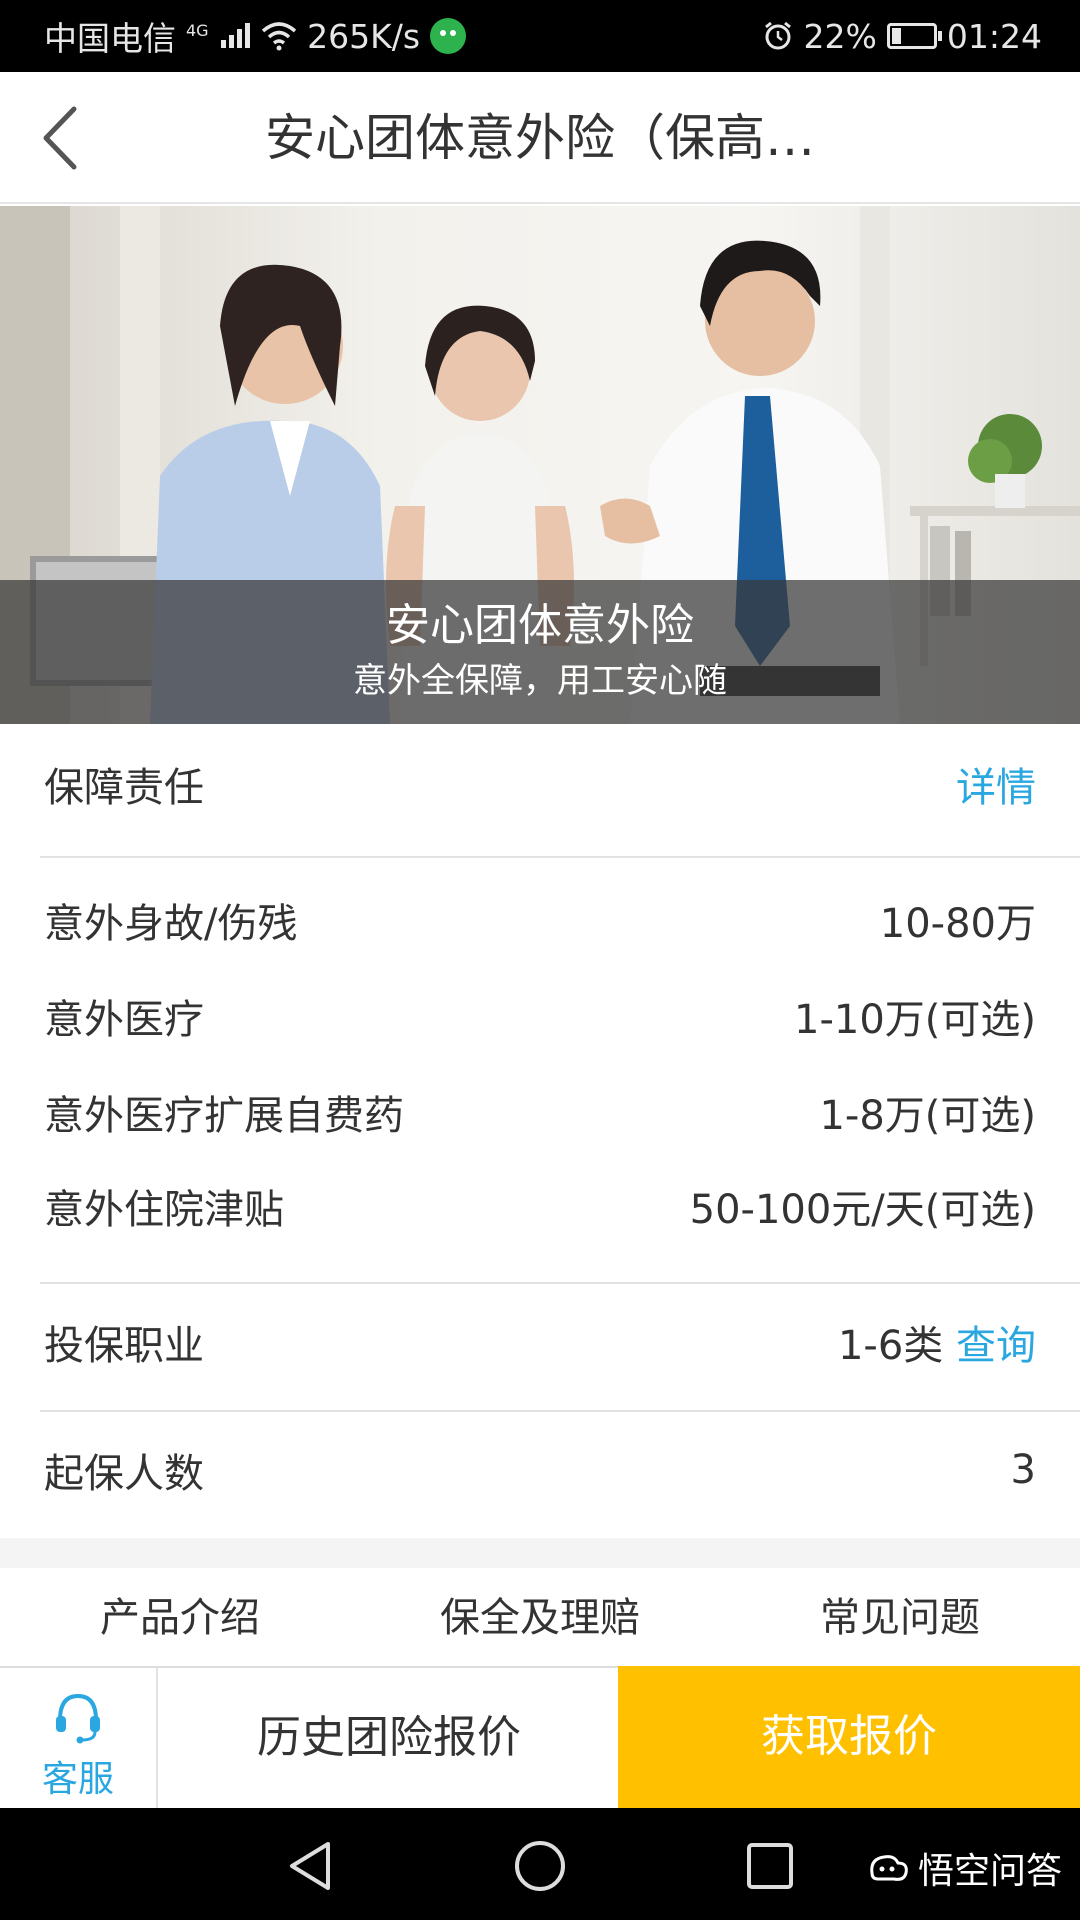 The width and height of the screenshot is (1080, 1920). I want to click on banner-caption: 安心团体意外险 意外全保障，用工安心随, so click(540, 652).